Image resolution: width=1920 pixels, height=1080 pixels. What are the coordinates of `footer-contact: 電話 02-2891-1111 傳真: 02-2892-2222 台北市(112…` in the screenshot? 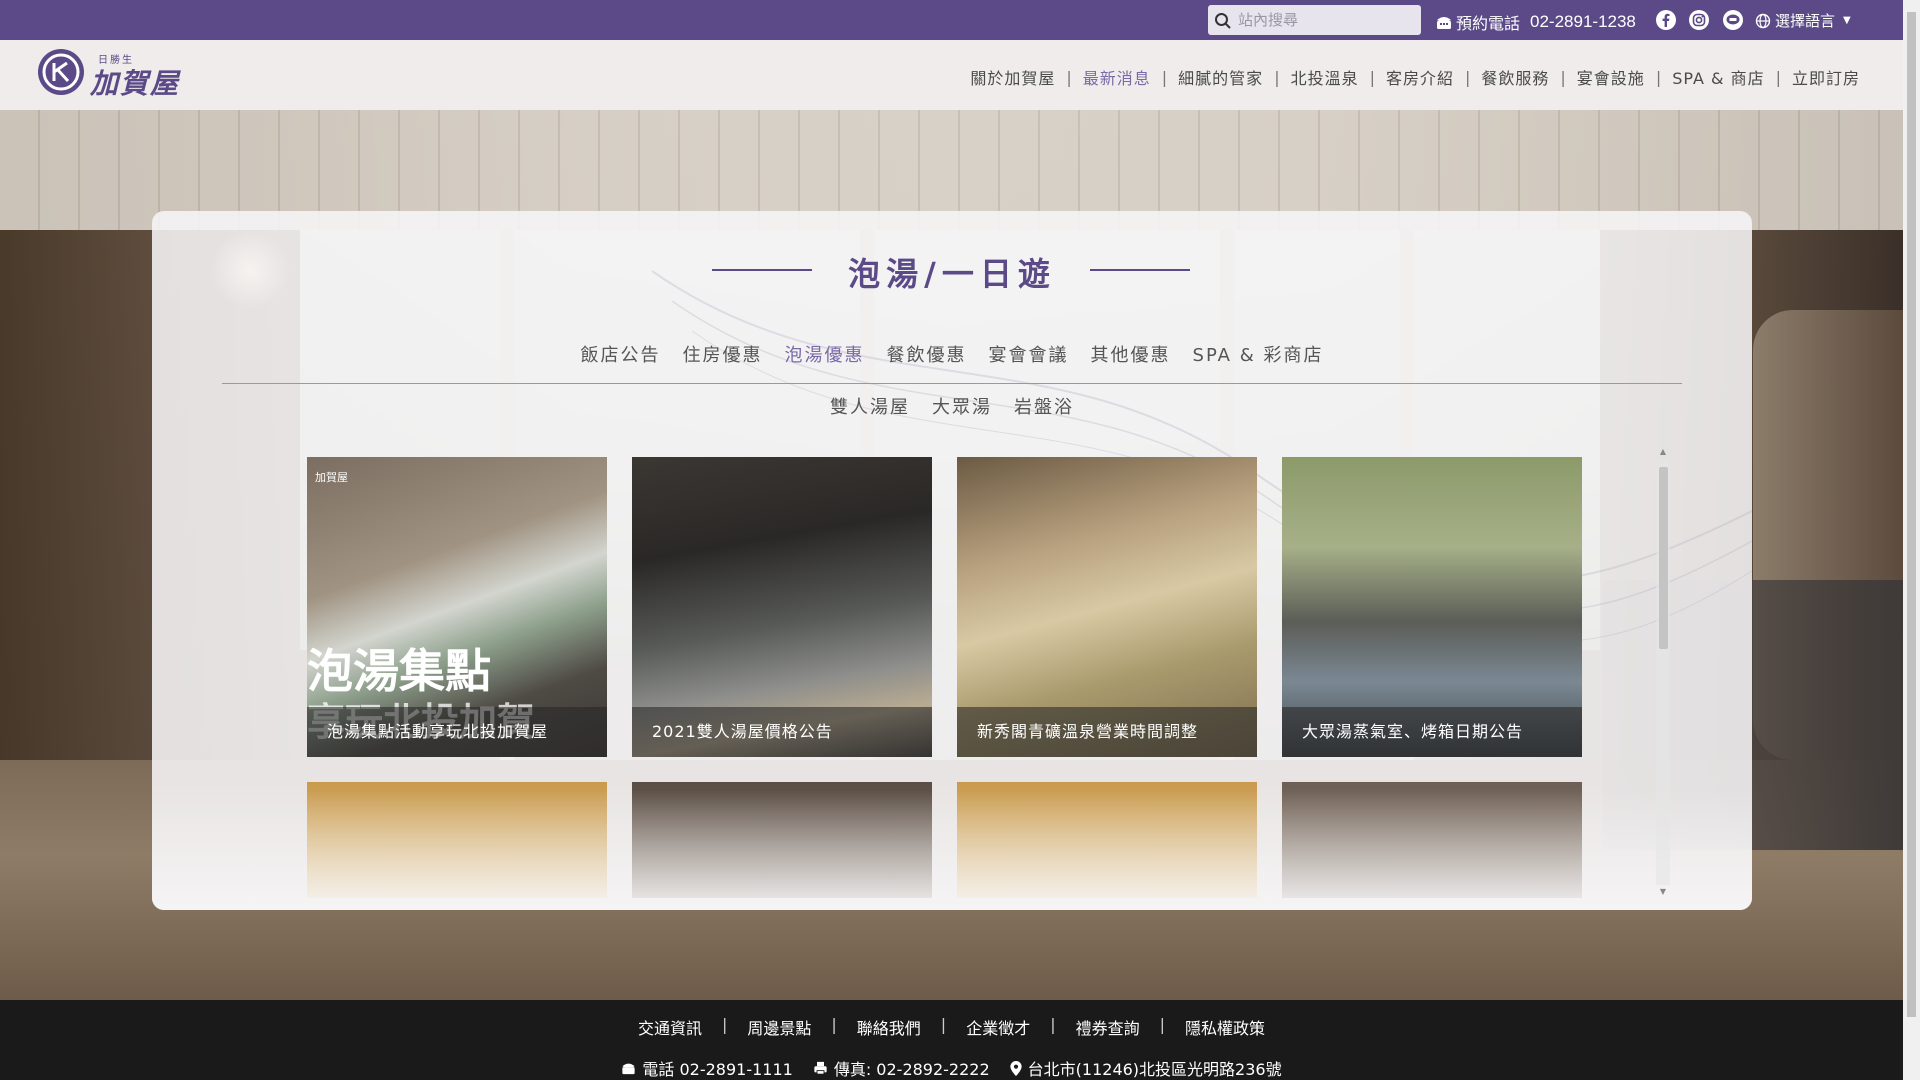 It's located at (951, 1068).